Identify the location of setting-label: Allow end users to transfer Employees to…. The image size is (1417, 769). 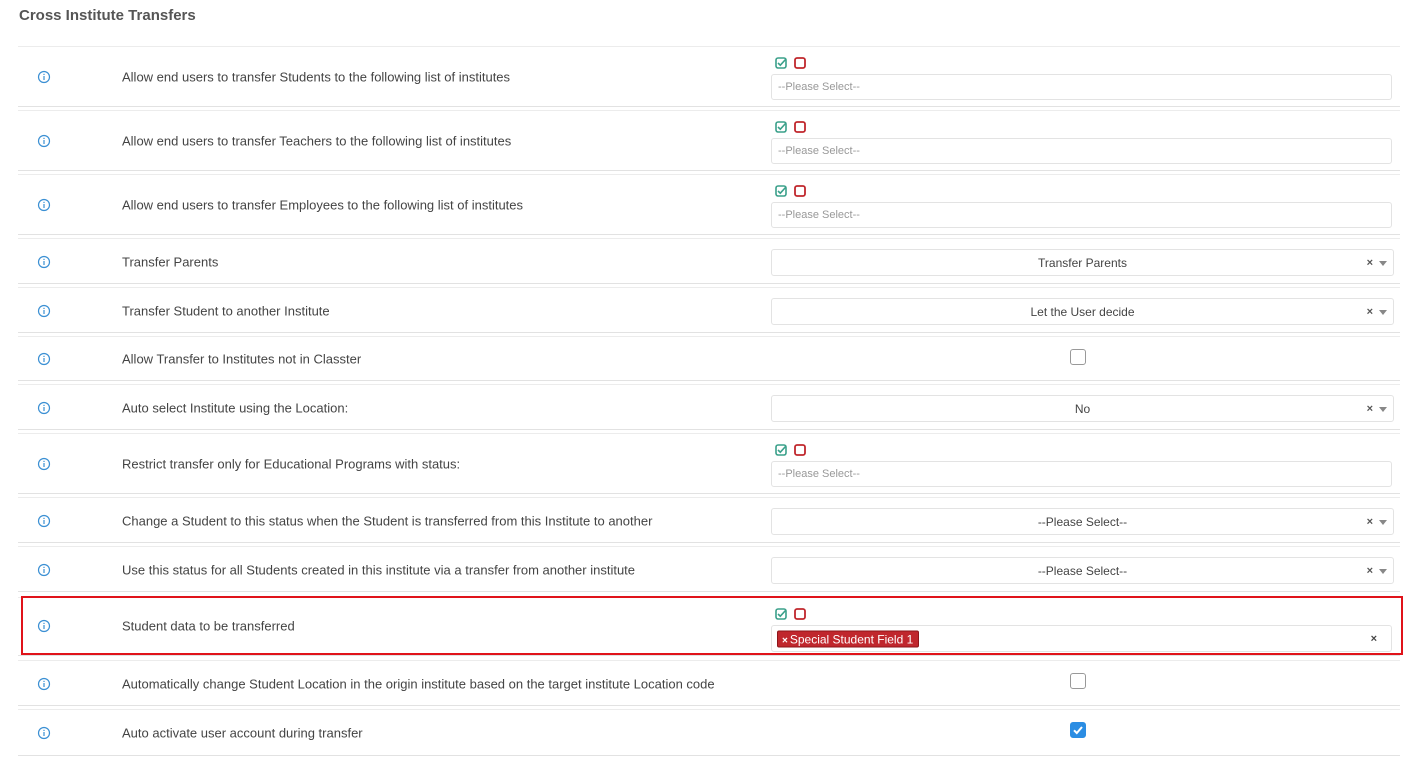
(323, 205).